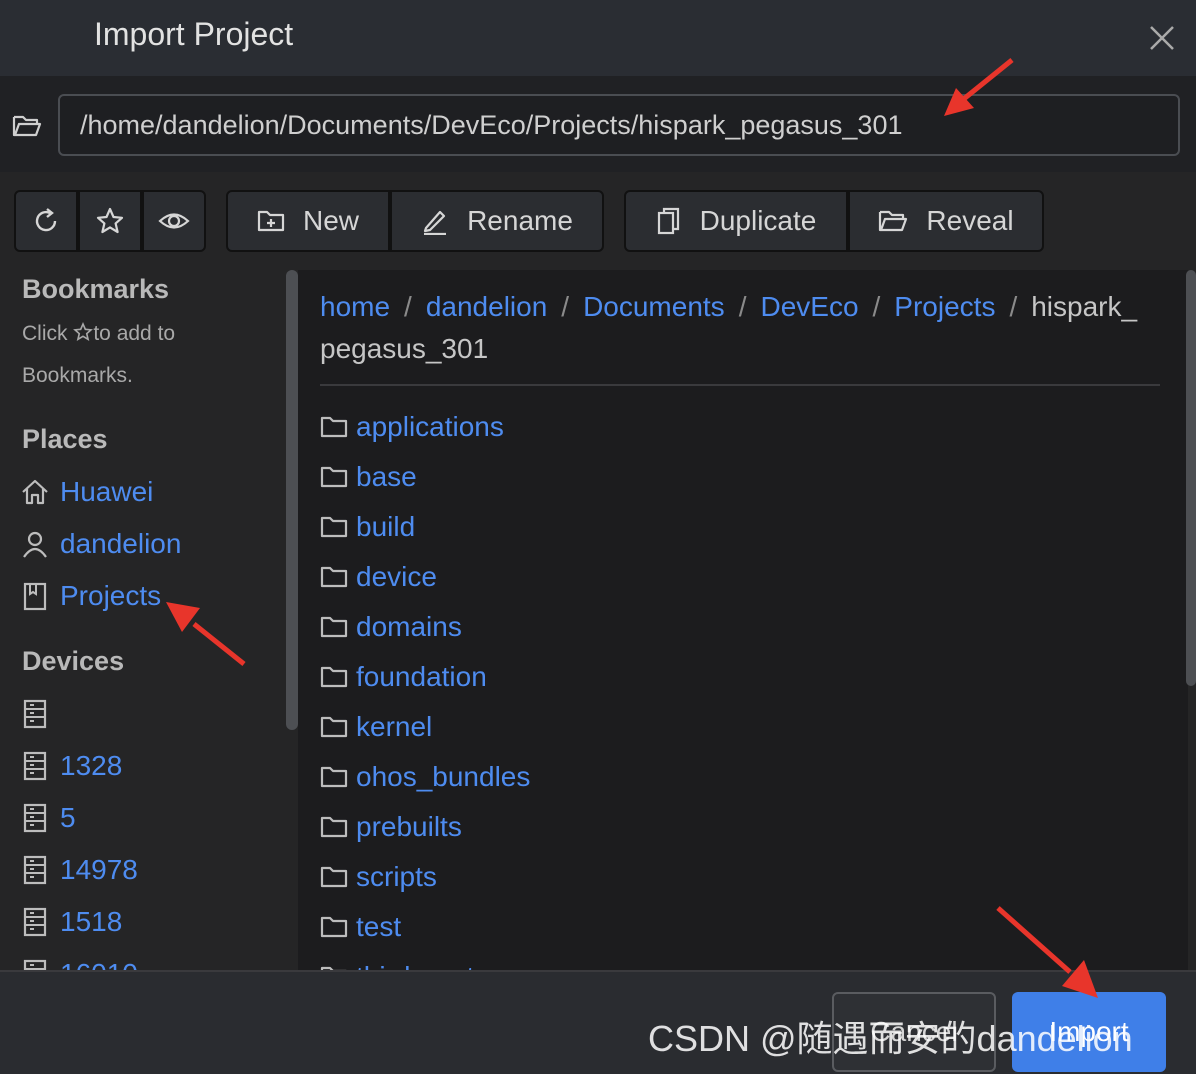  What do you see at coordinates (970, 220) in the screenshot?
I see `reveal-label: Reveal` at bounding box center [970, 220].